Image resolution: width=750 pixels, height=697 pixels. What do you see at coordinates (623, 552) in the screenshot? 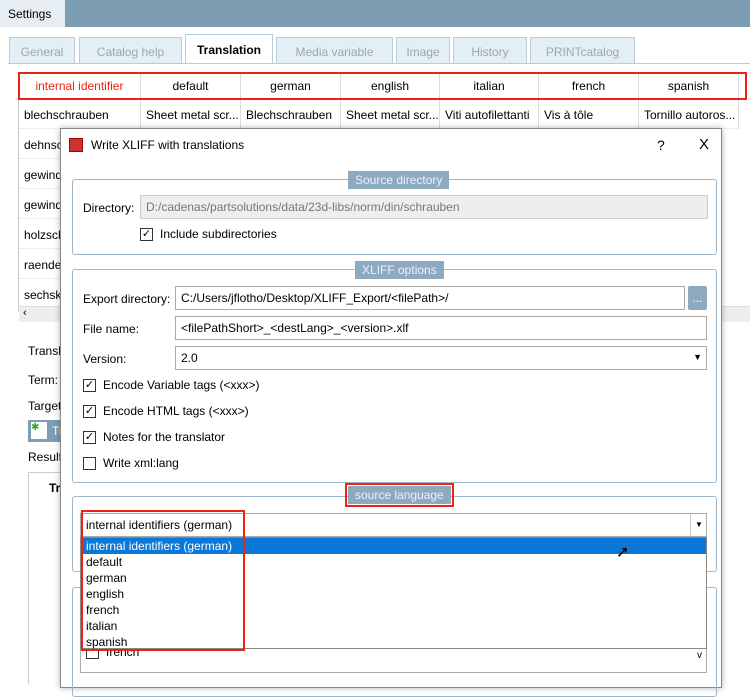
I see `mouse-cursor-icon: ➚` at bounding box center [623, 552].